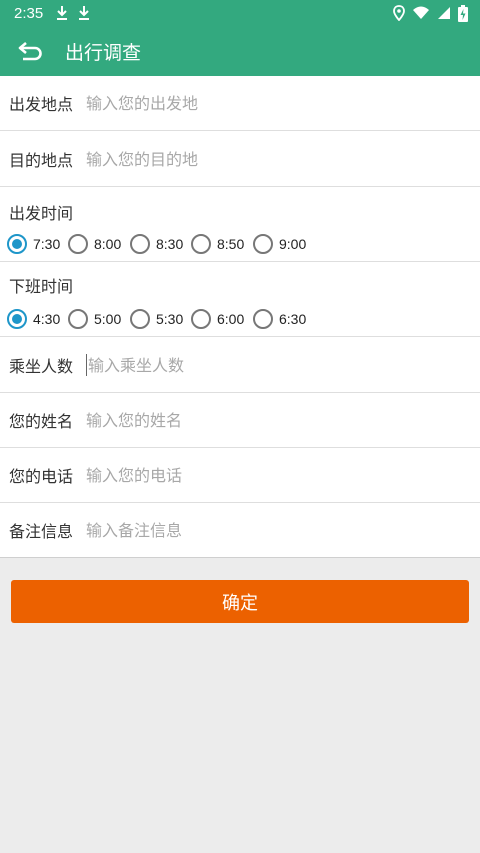 This screenshot has width=480, height=853. Describe the element at coordinates (283, 475) in the screenshot. I see `phone-input` at that location.